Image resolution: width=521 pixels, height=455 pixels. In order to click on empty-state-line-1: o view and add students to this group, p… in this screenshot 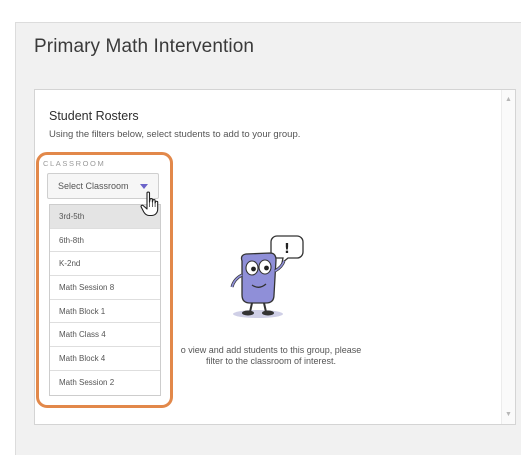, I will do `click(271, 350)`.